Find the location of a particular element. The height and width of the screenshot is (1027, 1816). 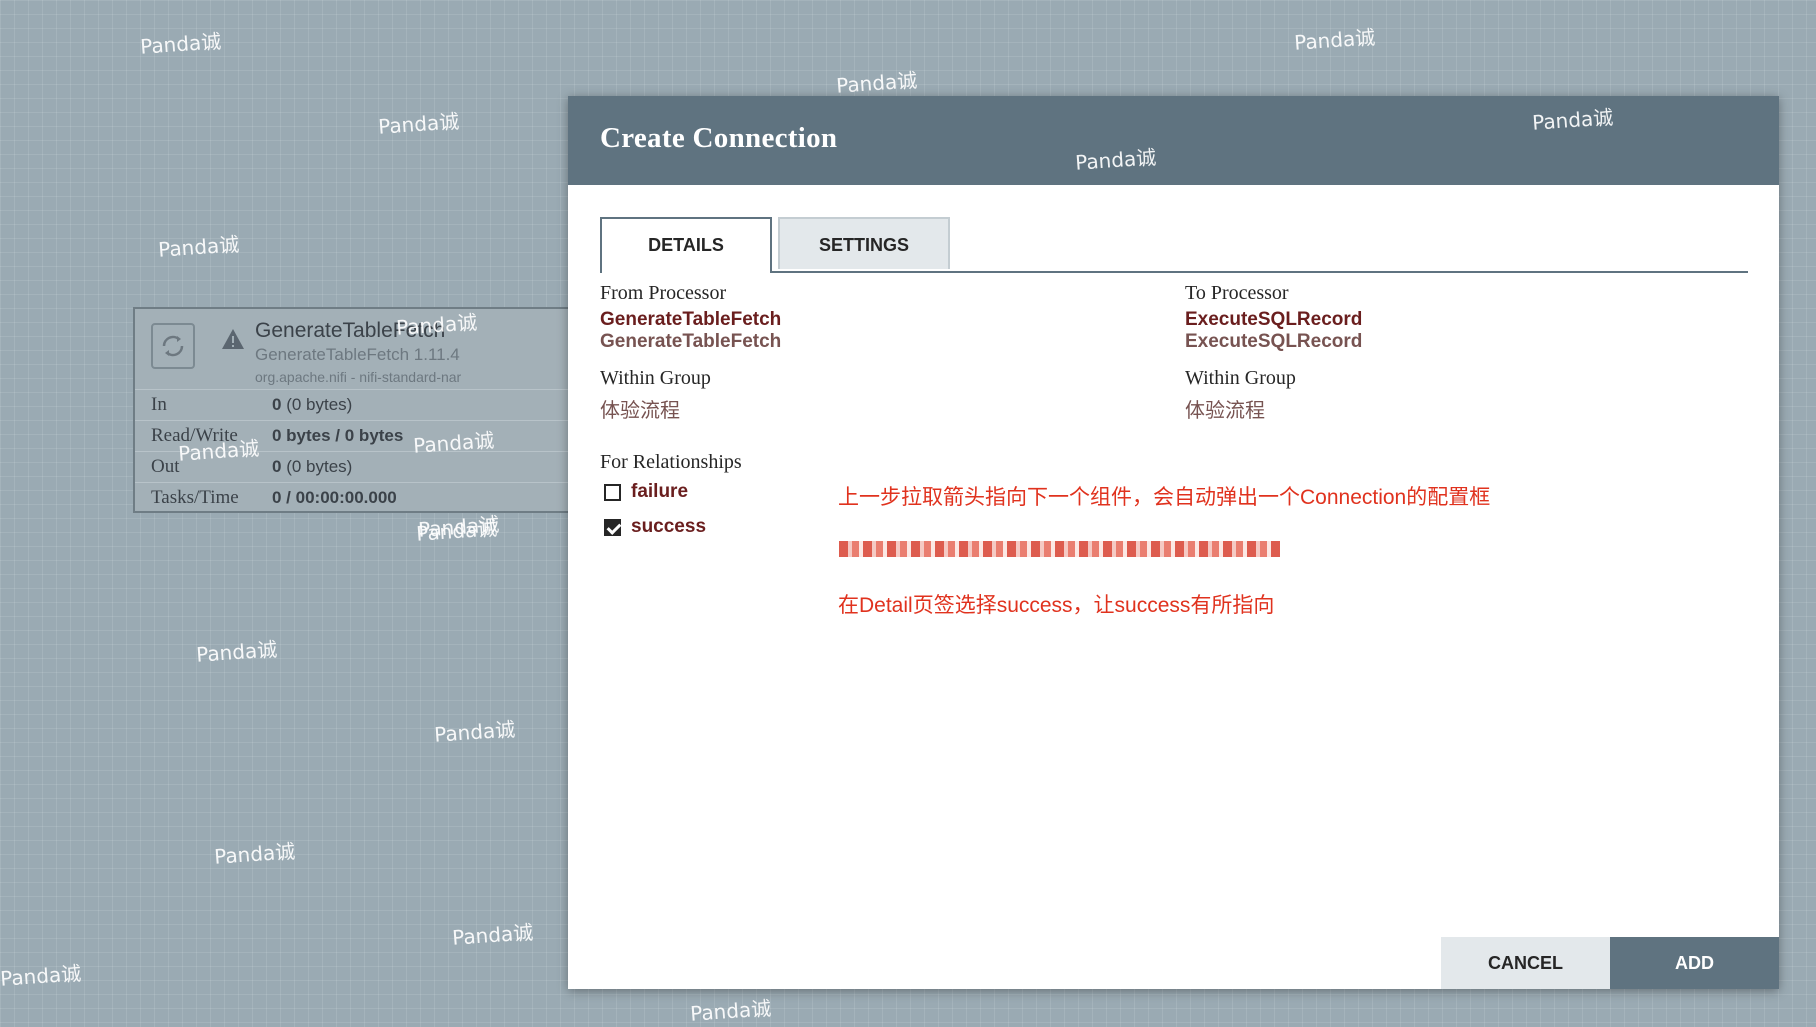

stat-row-tasks-time: Tasks/Time 0 / 00:00:00.000 is located at coordinates (353, 497).